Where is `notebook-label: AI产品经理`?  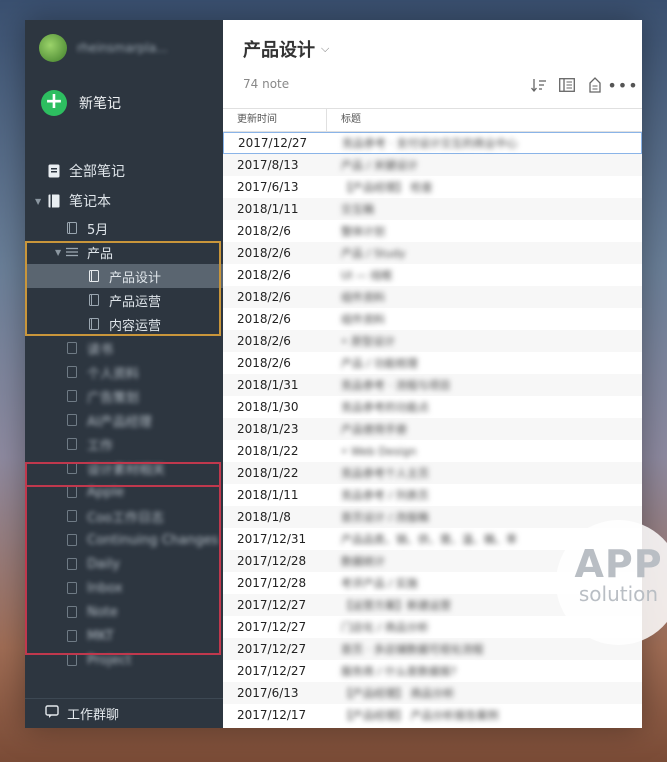
notebook-label: AI产品经理 is located at coordinates (119, 422).